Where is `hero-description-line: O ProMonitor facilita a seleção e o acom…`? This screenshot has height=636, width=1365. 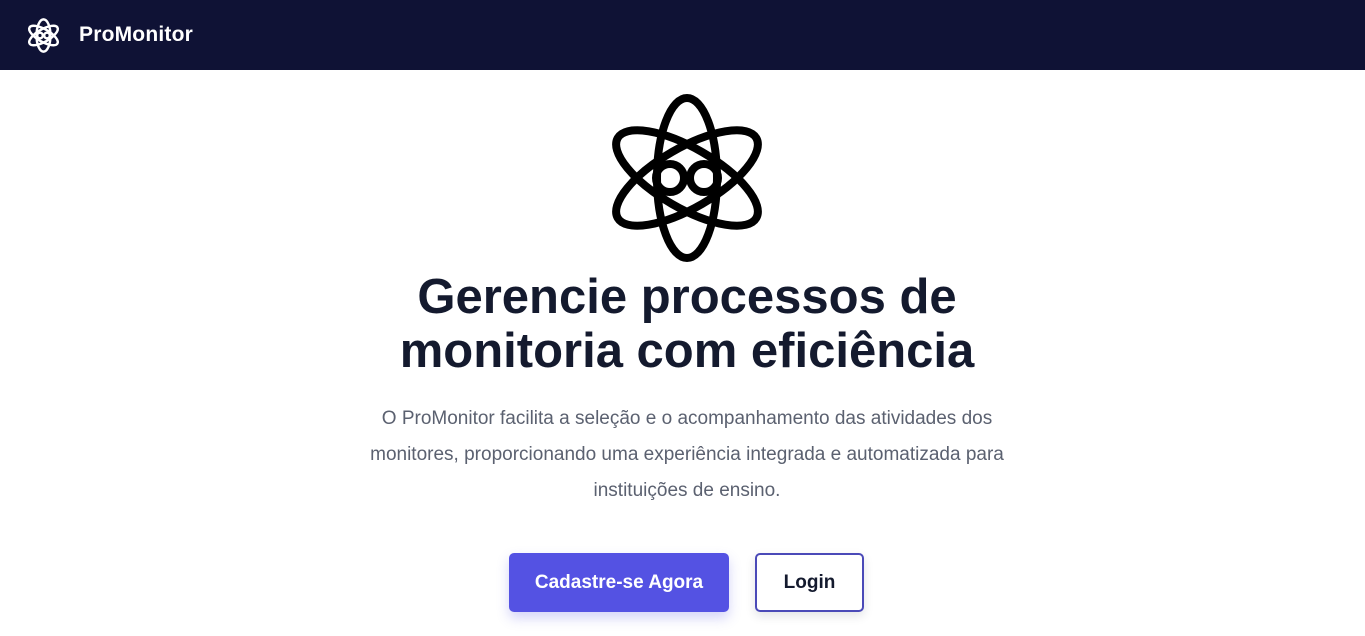
hero-description-line: O ProMonitor facilita a seleção e o acom… is located at coordinates (687, 418).